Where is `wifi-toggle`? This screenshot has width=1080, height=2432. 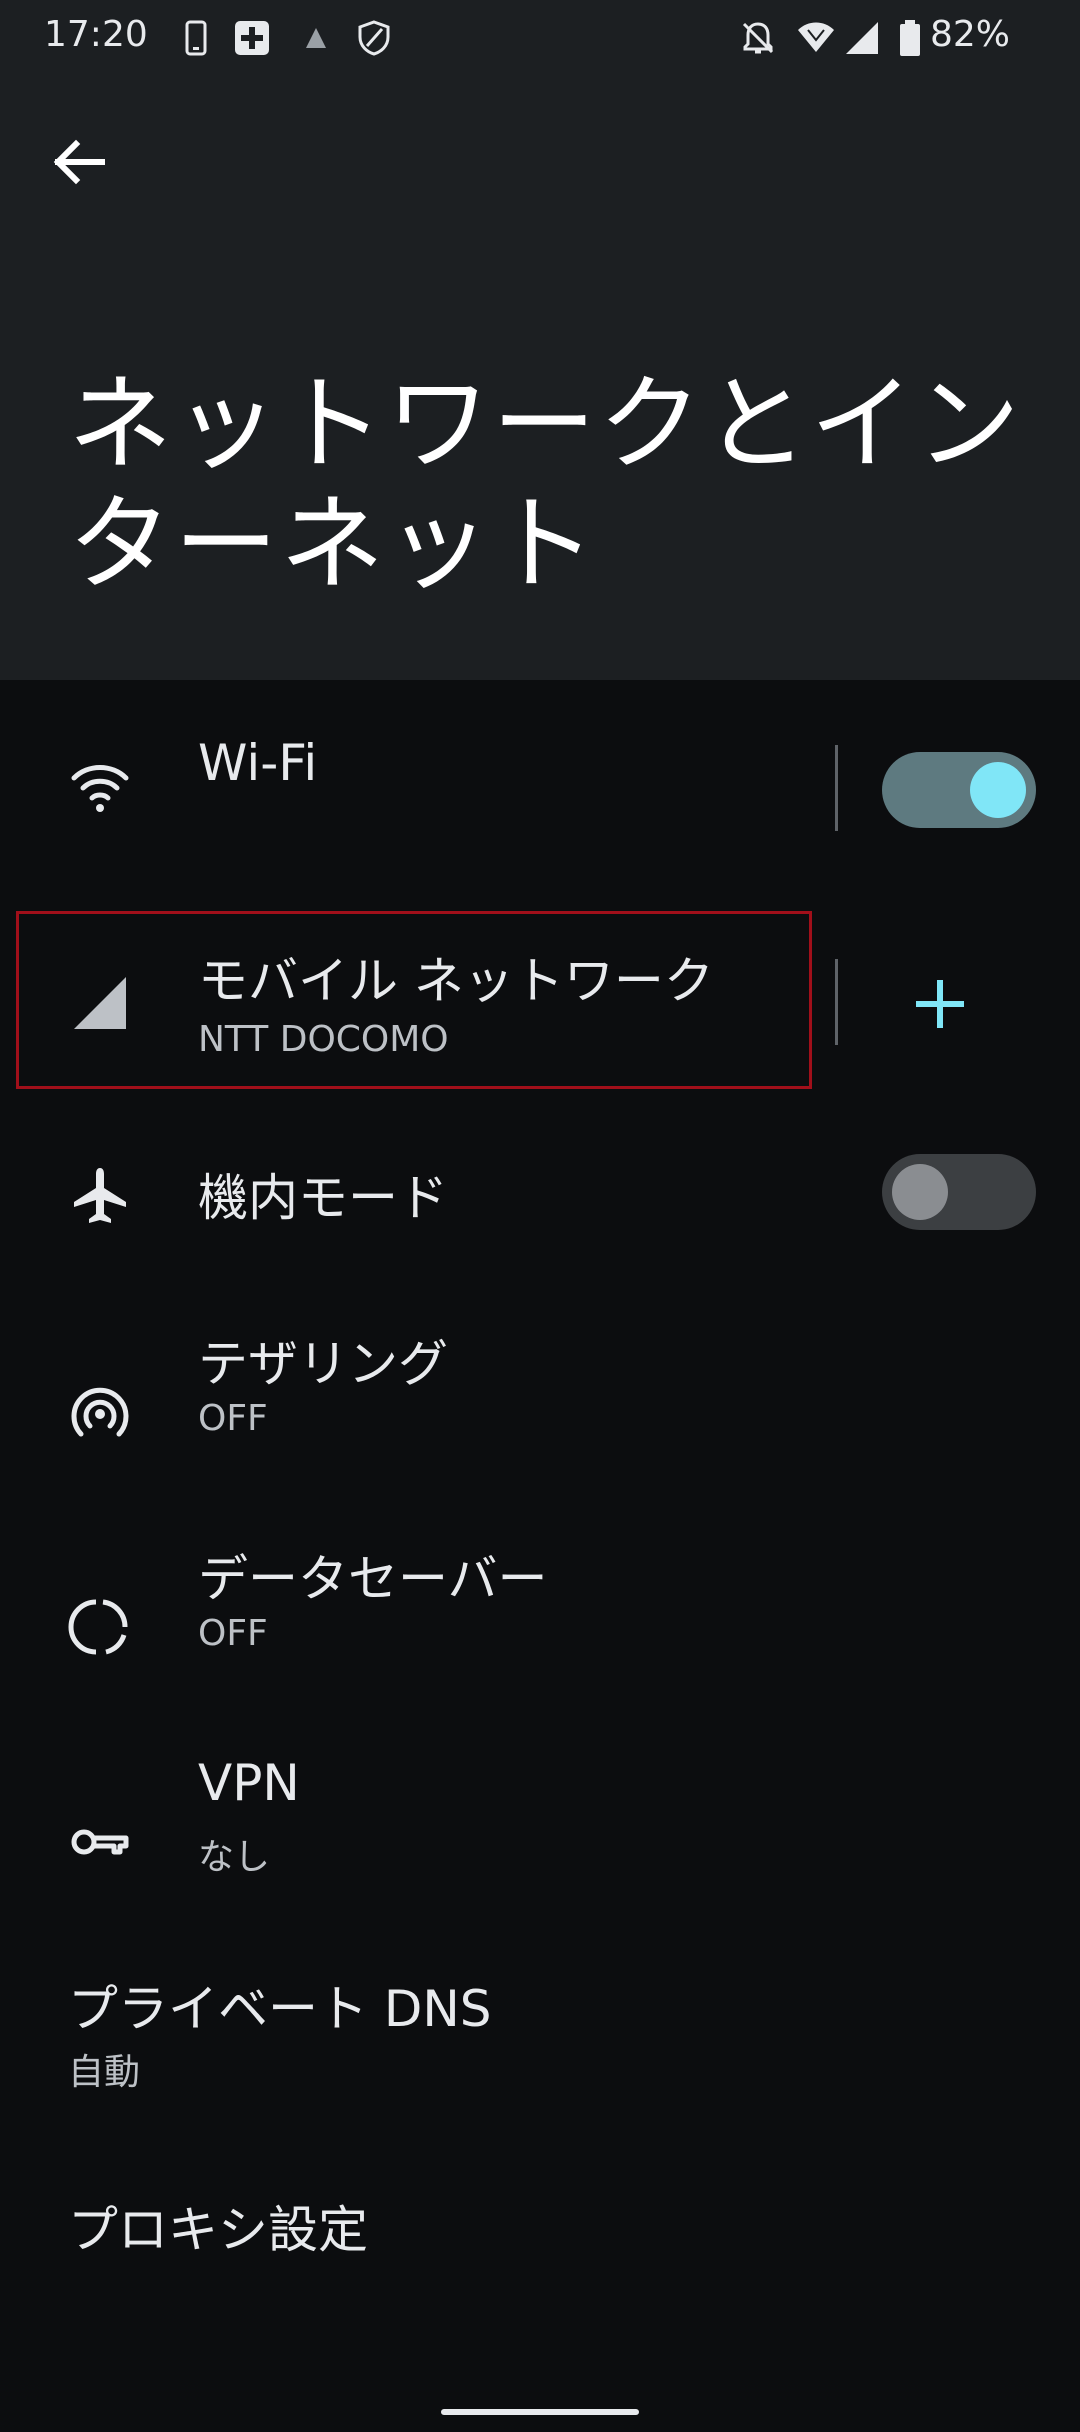
wifi-toggle is located at coordinates (959, 790).